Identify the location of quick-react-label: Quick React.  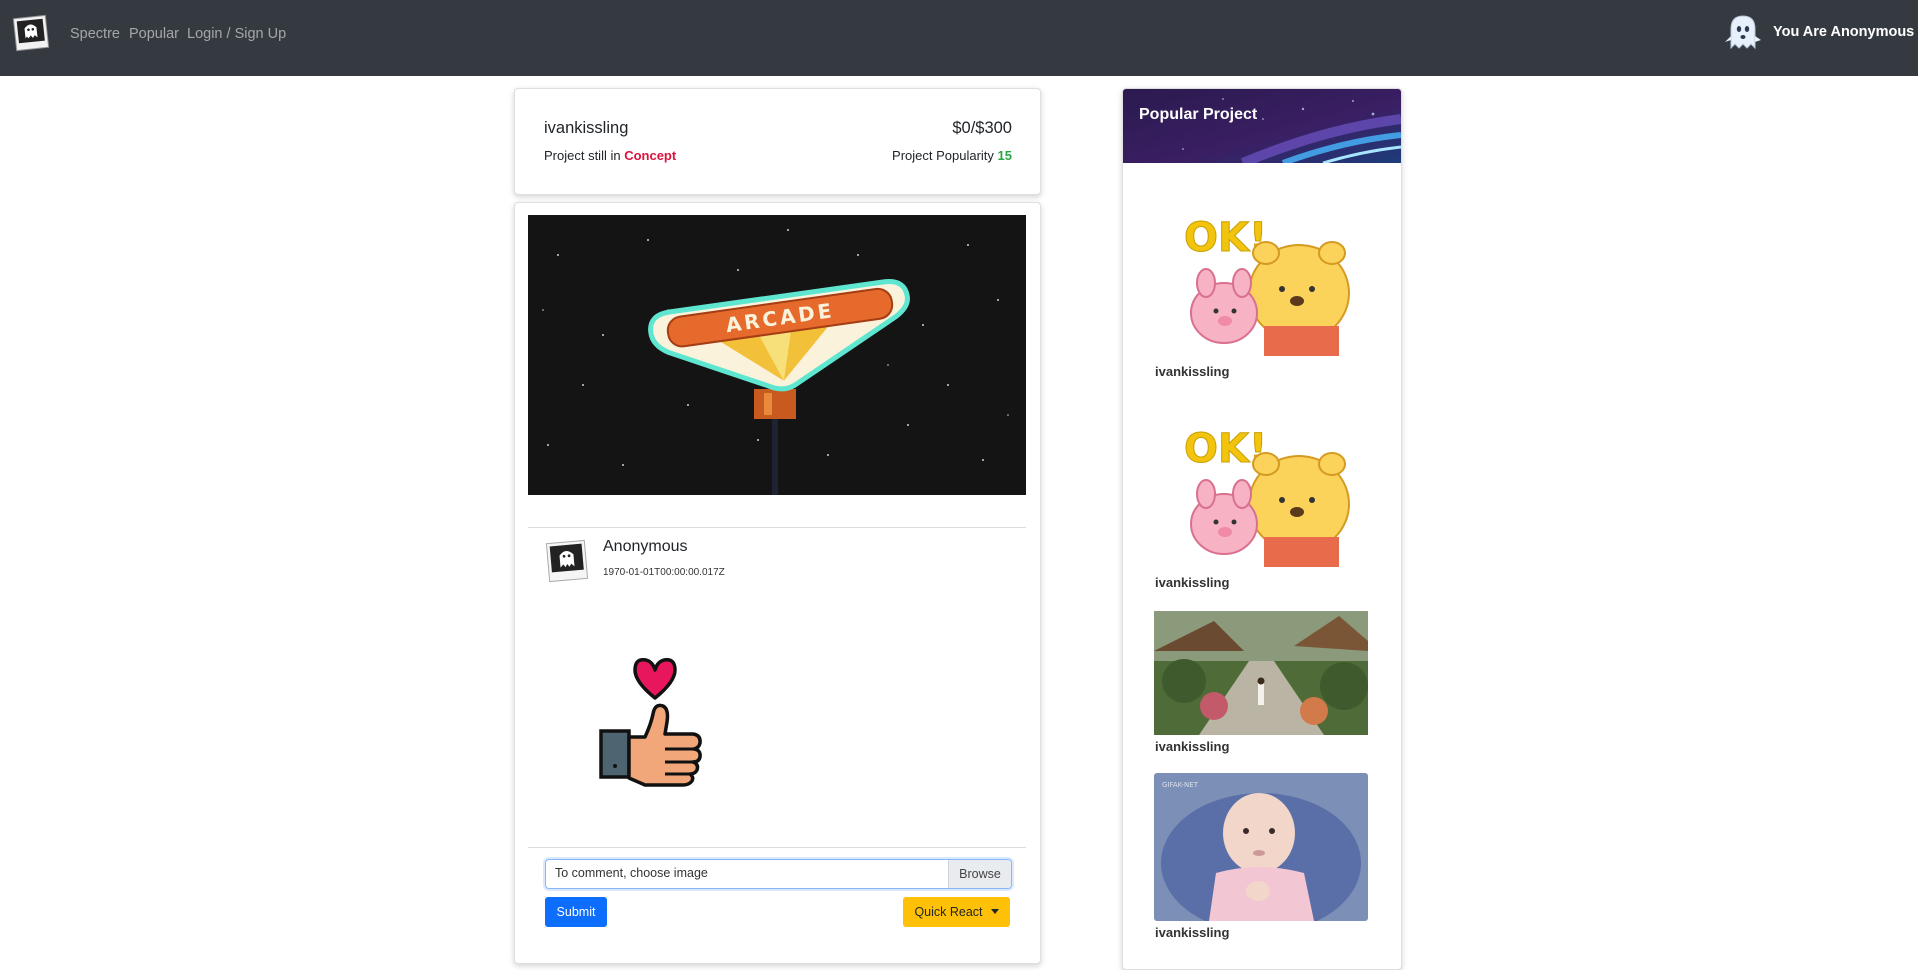
(948, 912).